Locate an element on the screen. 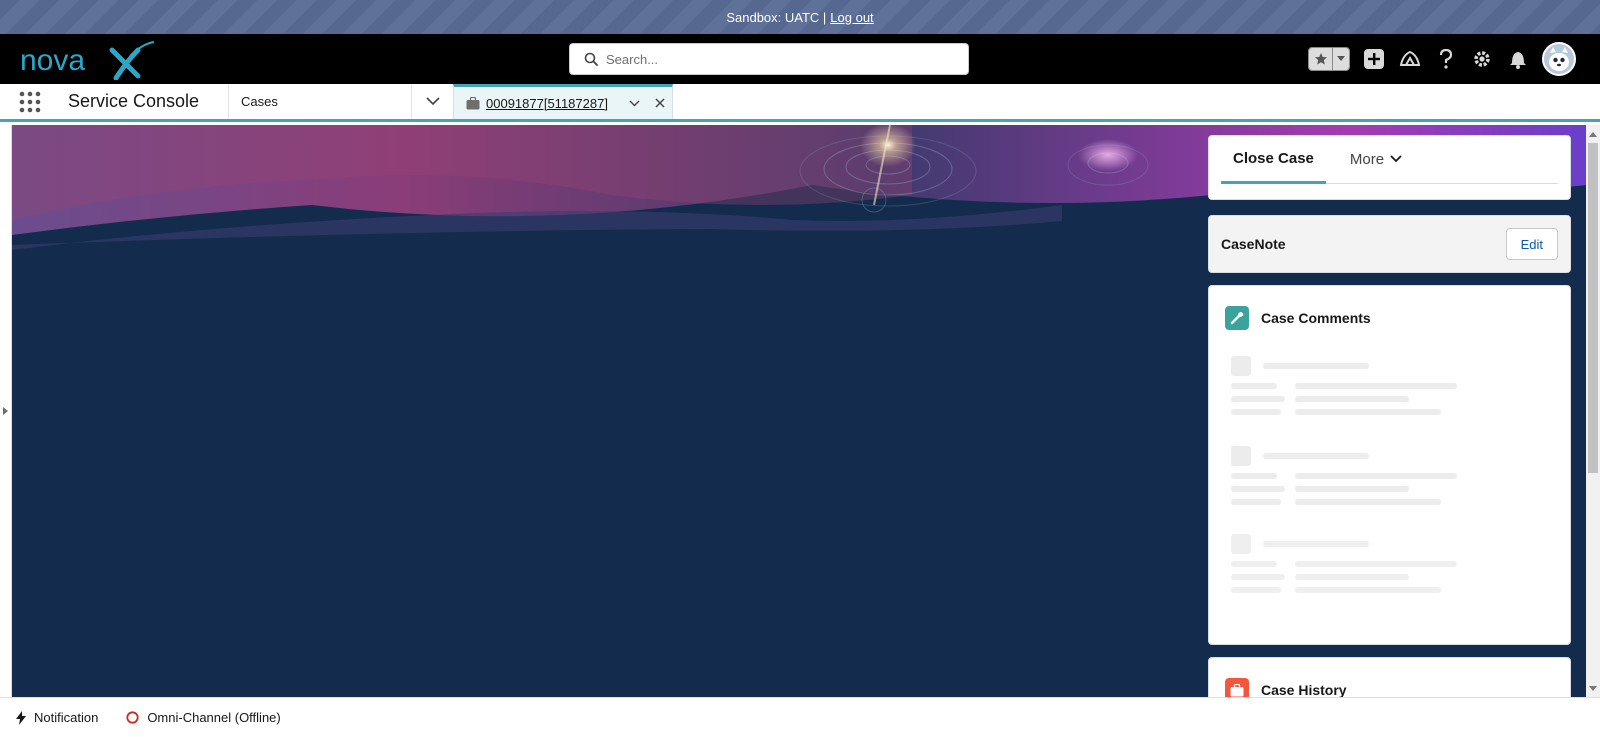 This screenshot has height=737, width=1600. scroll-down-arrow is located at coordinates (1593, 688).